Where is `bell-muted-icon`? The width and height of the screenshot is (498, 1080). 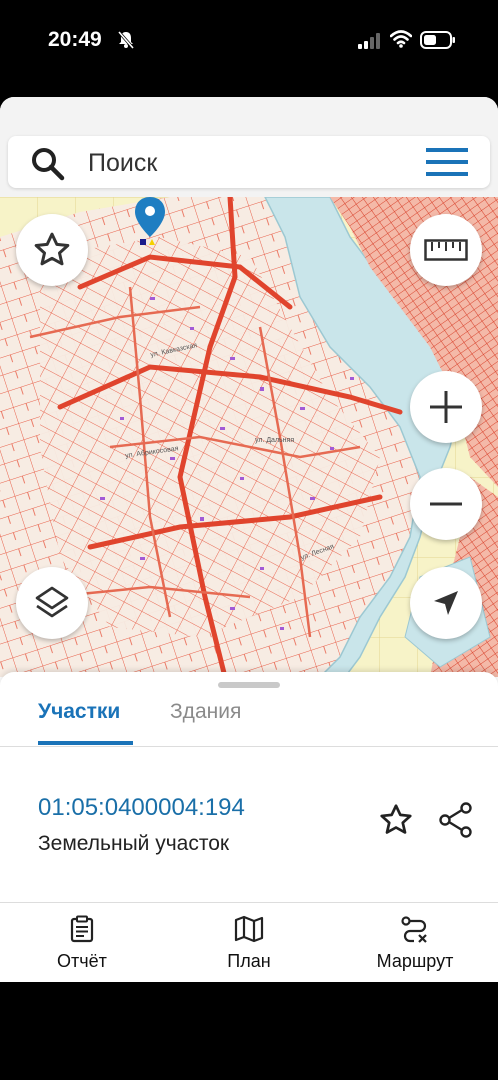 bell-muted-icon is located at coordinates (126, 40).